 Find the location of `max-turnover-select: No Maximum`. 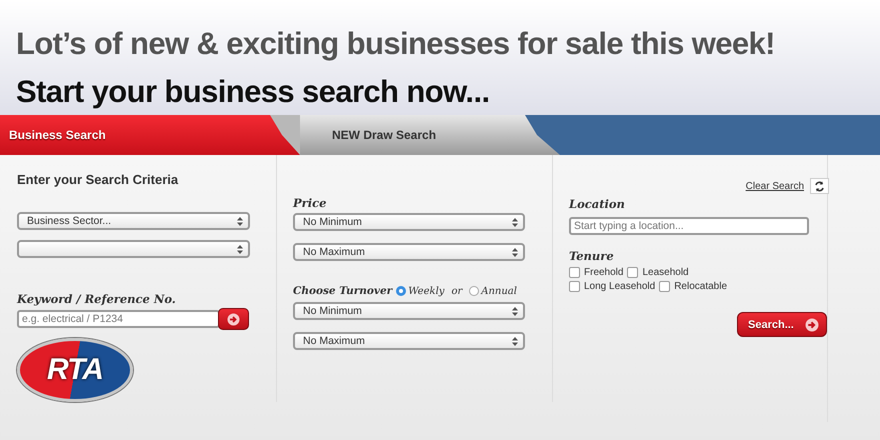

max-turnover-select: No Maximum is located at coordinates (409, 341).